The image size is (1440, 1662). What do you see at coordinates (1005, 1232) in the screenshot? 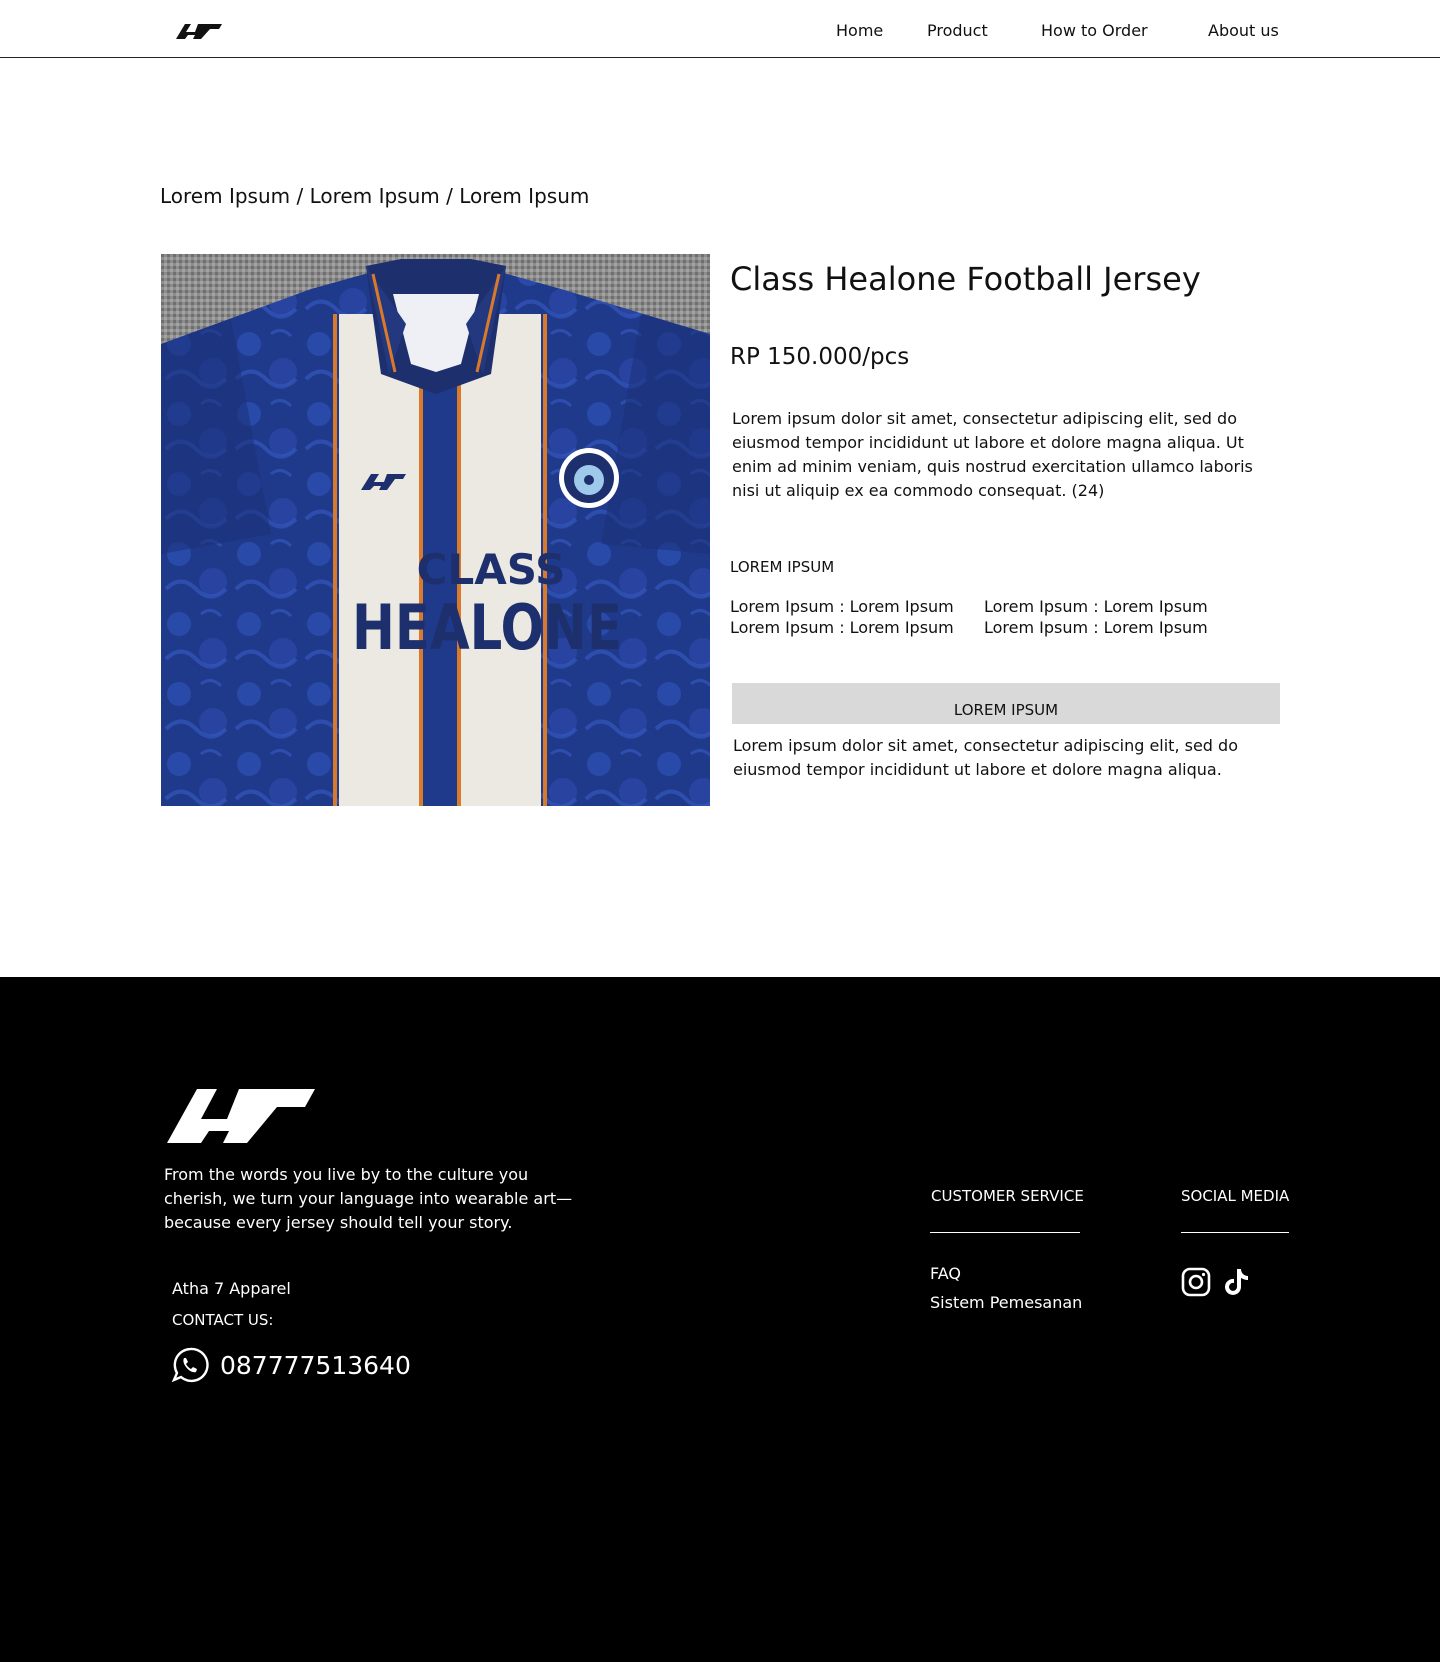
I see `customer-service-divider` at bounding box center [1005, 1232].